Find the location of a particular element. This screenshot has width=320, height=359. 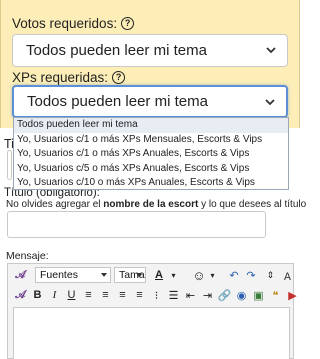

redo-icon: ↷ is located at coordinates (251, 275).